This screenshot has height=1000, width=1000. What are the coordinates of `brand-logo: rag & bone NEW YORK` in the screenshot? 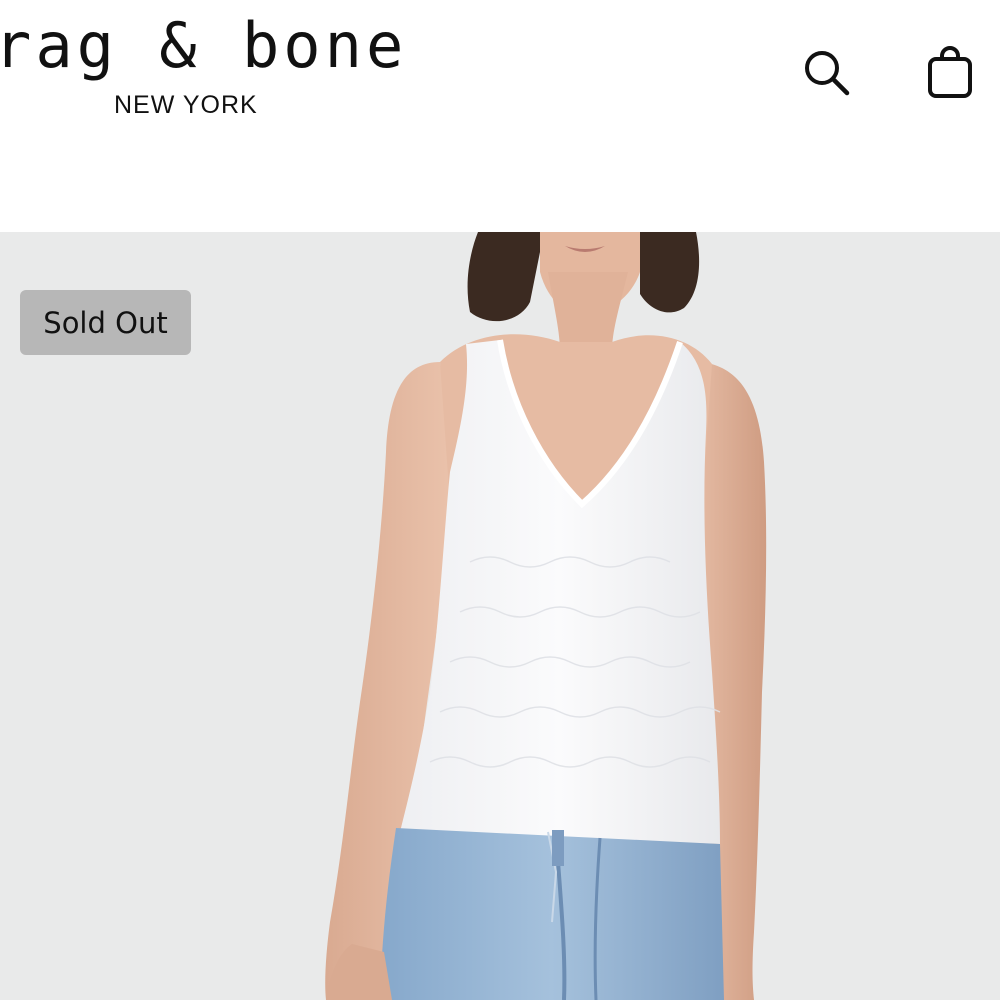 It's located at (217, 66).